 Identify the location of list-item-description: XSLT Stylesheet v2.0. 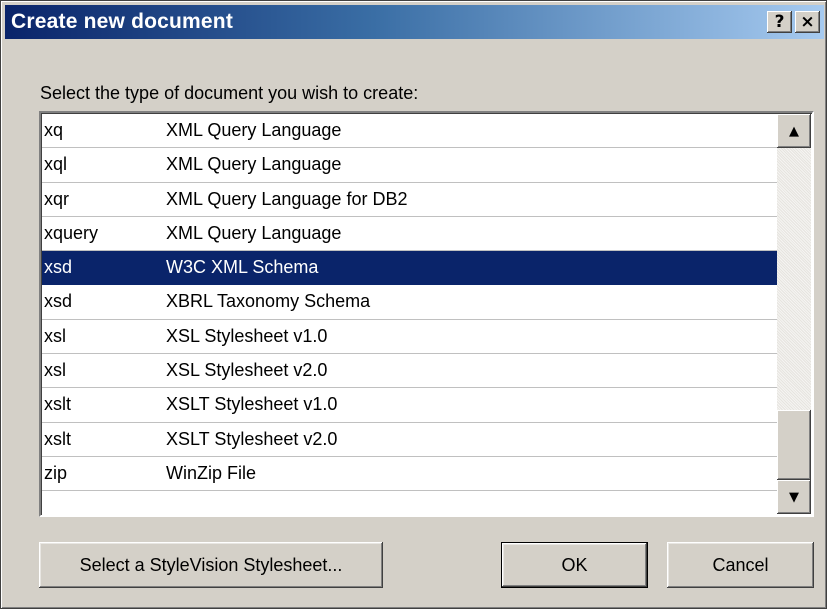
(252, 438).